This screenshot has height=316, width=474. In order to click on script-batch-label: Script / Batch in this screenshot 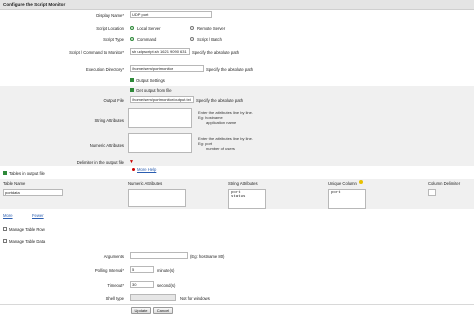, I will do `click(209, 39)`.